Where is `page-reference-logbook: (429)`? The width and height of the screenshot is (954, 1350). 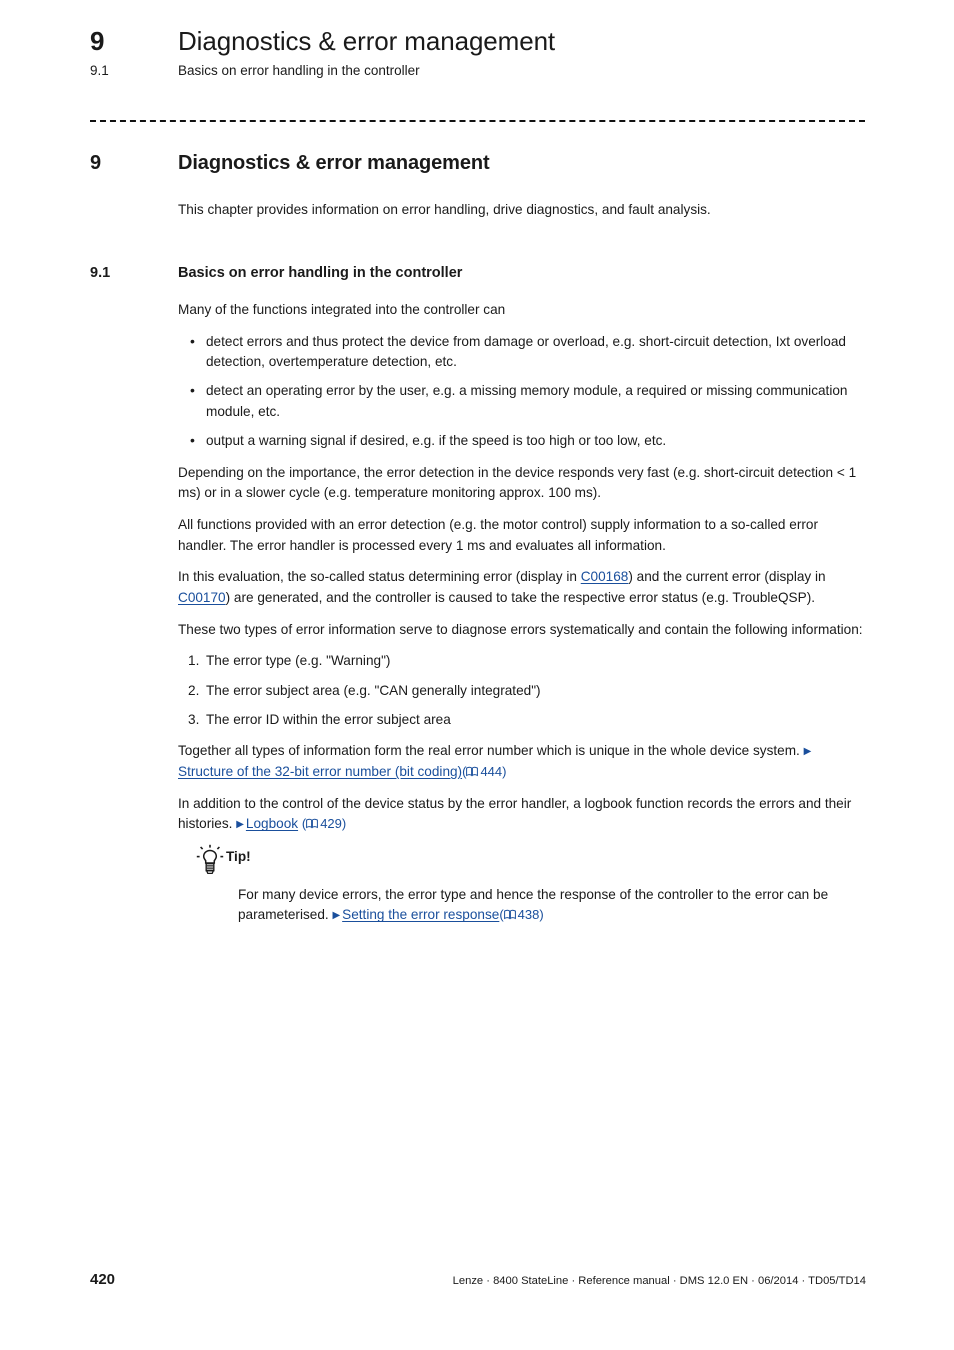
page-reference-logbook: (429) is located at coordinates (324, 823).